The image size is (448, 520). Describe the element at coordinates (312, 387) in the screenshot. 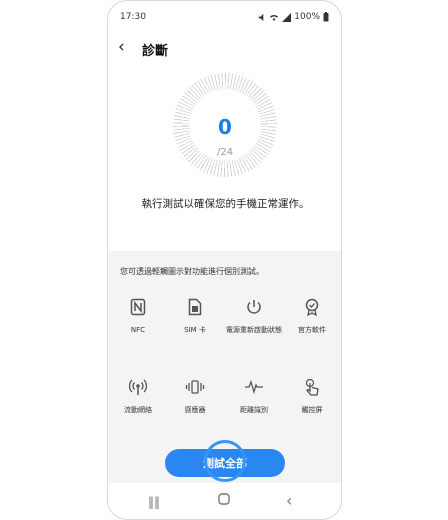

I see `touch-icon` at that location.